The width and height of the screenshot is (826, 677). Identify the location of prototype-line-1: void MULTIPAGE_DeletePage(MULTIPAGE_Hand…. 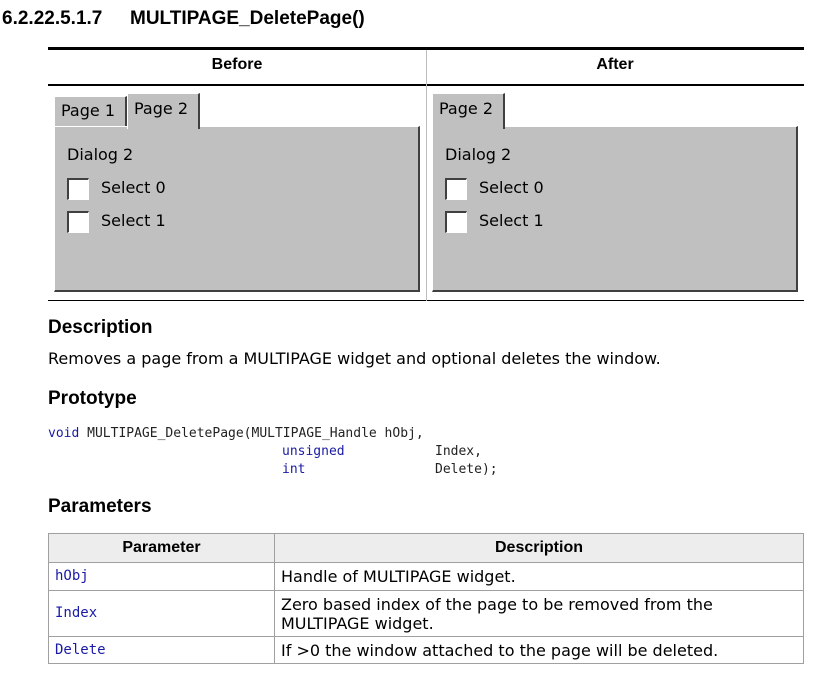
(236, 433).